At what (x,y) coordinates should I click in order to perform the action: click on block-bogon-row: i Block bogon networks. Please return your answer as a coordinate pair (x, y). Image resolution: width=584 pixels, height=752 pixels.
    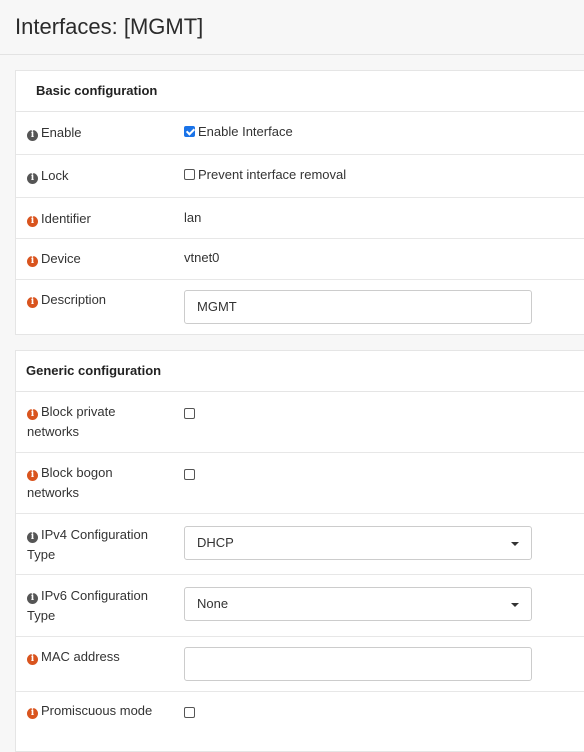
    Looking at the image, I should click on (300, 483).